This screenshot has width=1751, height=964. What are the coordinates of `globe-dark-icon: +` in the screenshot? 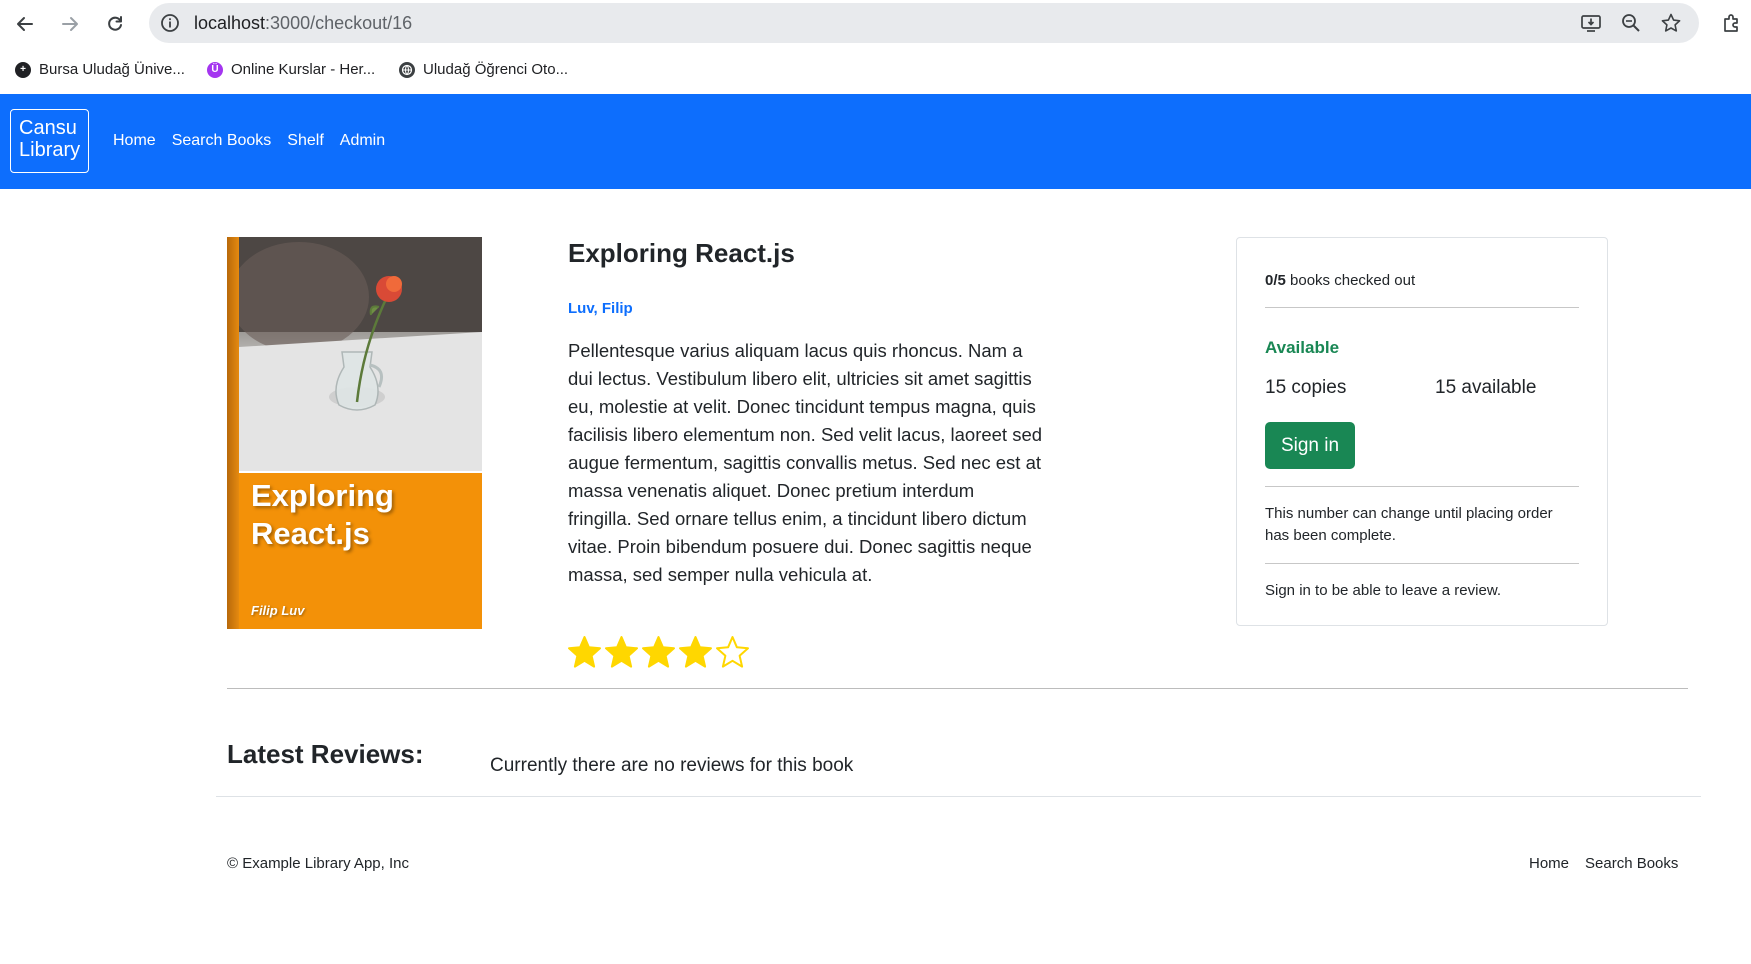 It's located at (23, 69).